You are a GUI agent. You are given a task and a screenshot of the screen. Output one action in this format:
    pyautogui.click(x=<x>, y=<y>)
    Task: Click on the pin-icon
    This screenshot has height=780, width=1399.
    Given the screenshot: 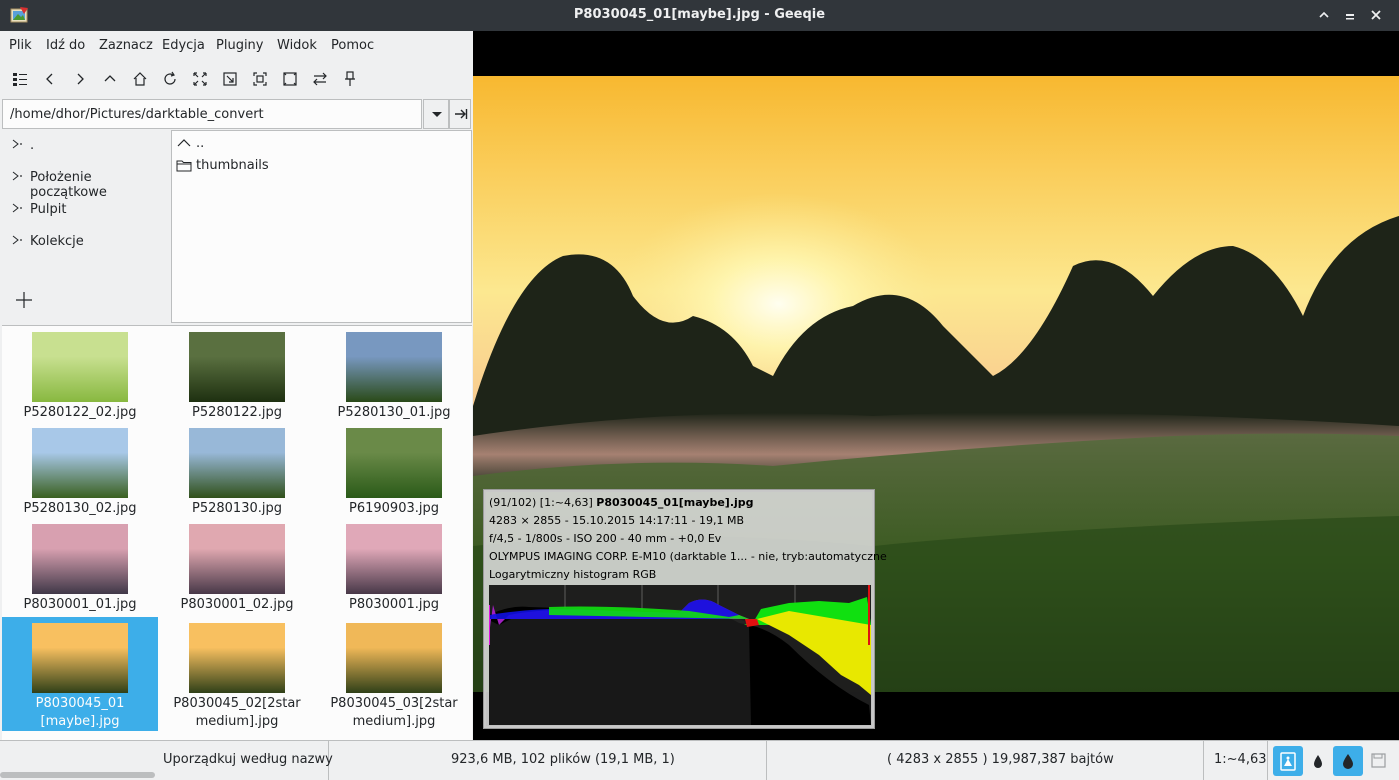 What is the action you would take?
    pyautogui.click(x=350, y=78)
    